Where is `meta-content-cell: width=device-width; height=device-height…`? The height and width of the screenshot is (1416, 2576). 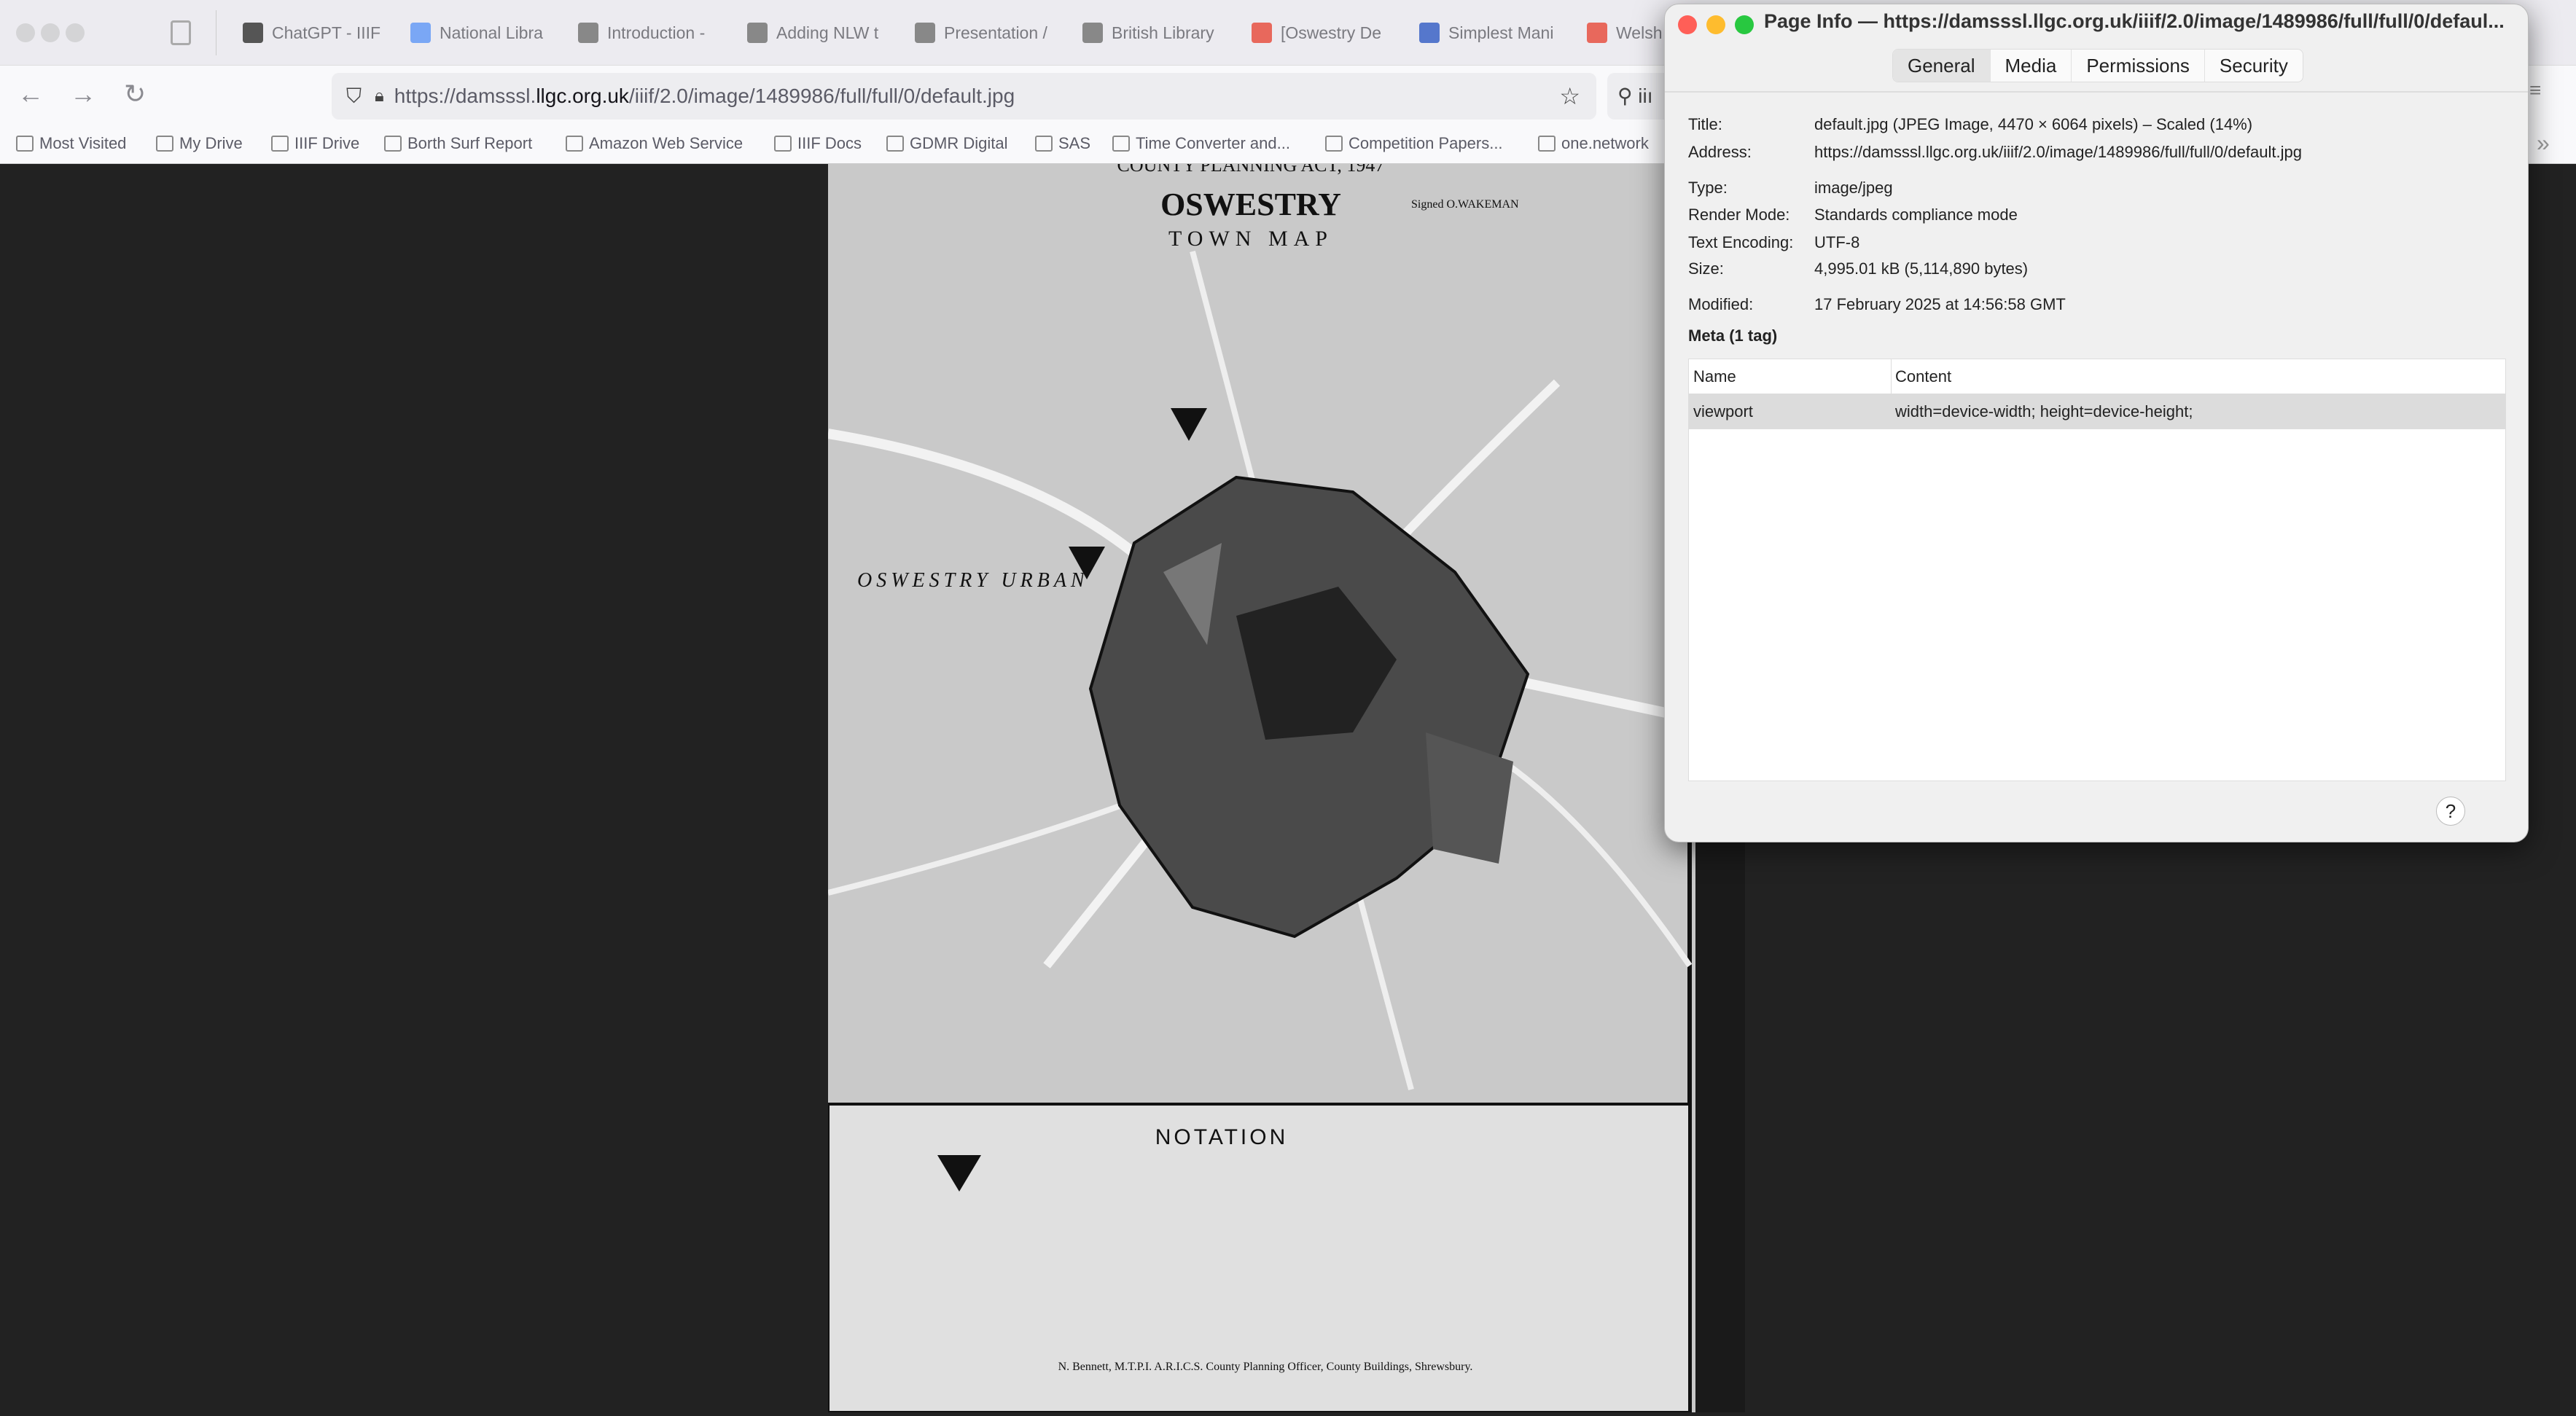
meta-content-cell: width=device-width; height=device-height… is located at coordinates (2044, 412).